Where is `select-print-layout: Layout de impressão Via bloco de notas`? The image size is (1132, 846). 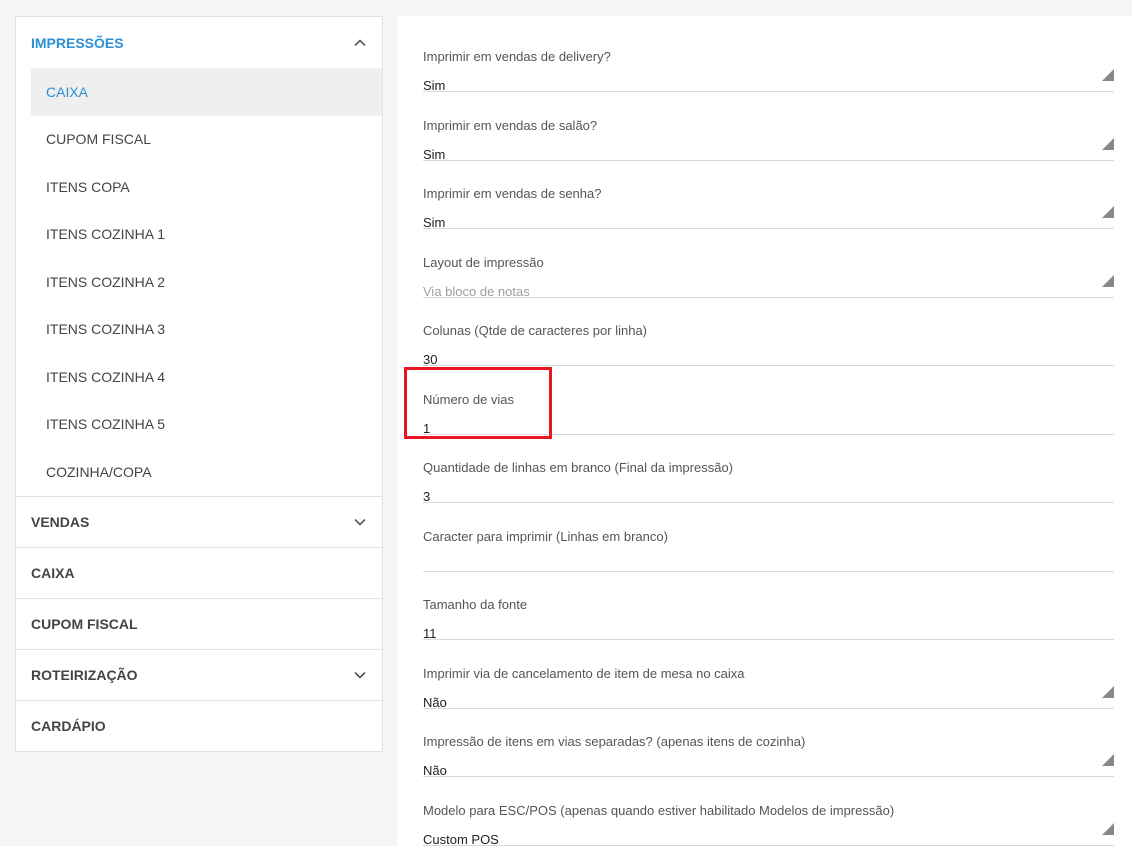 select-print-layout: Layout de impressão Via bloco de notas is located at coordinates (768, 264).